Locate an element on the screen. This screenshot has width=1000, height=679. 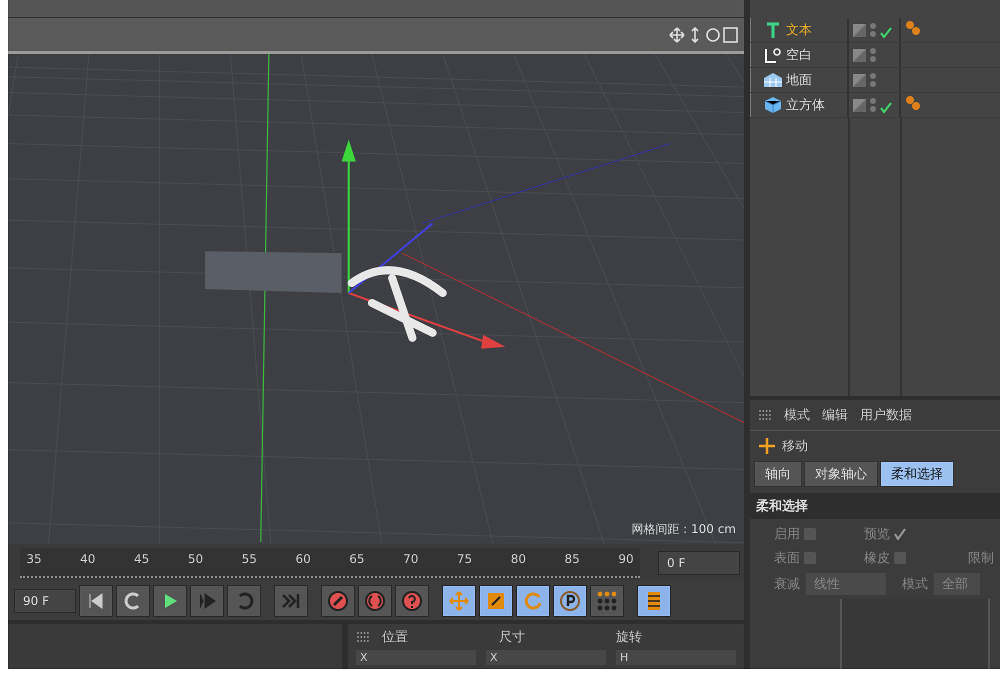
menu-item: 编辑 is located at coordinates (835, 415).